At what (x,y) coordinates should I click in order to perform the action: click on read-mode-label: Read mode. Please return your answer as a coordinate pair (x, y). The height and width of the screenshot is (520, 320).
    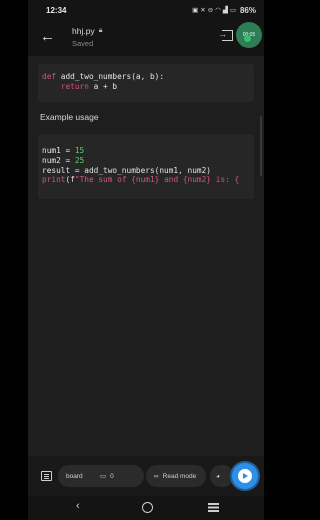
    Looking at the image, I should click on (179, 476).